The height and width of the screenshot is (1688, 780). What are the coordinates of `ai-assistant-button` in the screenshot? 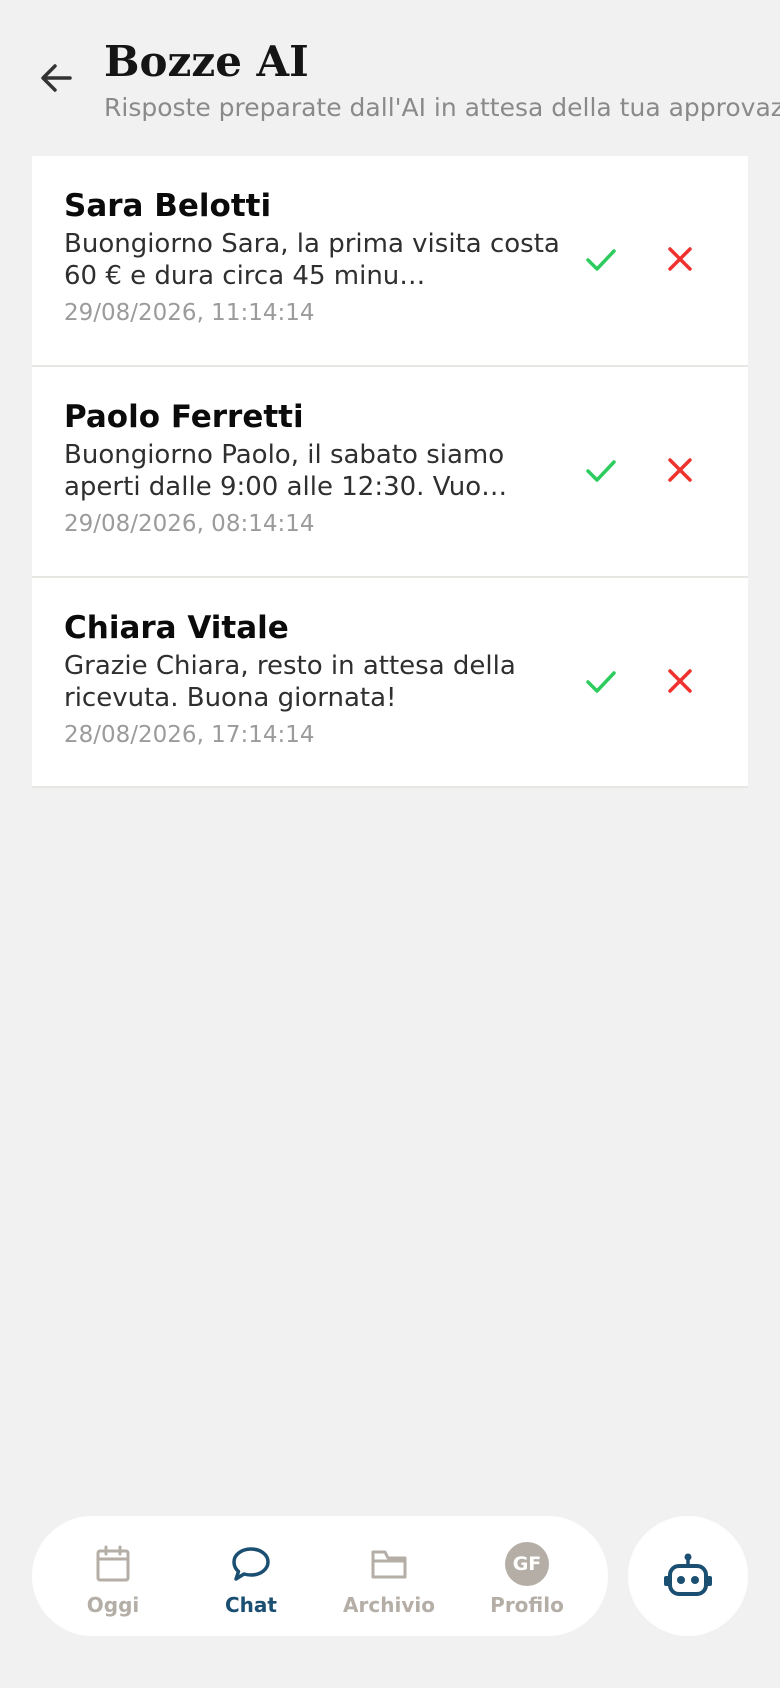 It's located at (688, 1576).